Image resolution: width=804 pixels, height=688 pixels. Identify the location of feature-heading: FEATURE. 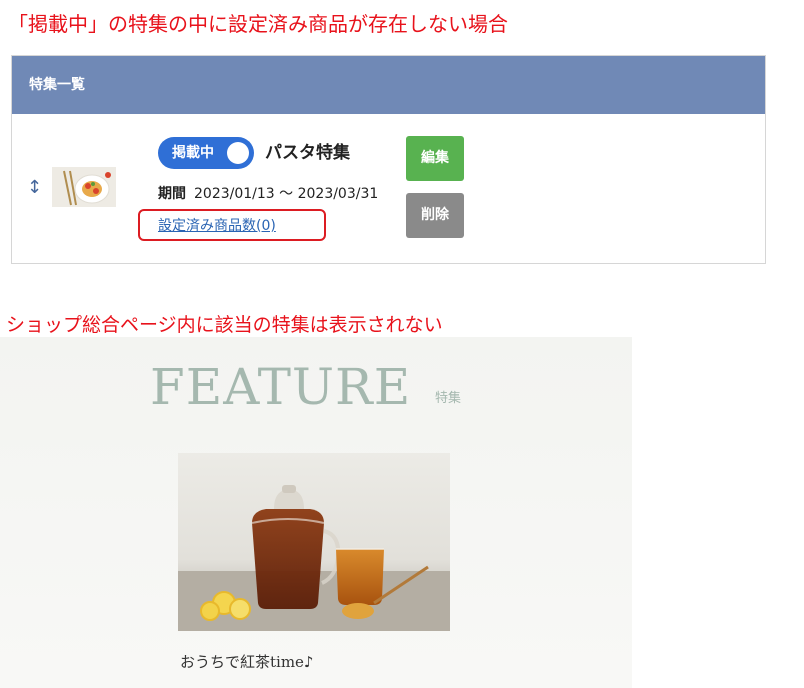
(281, 387).